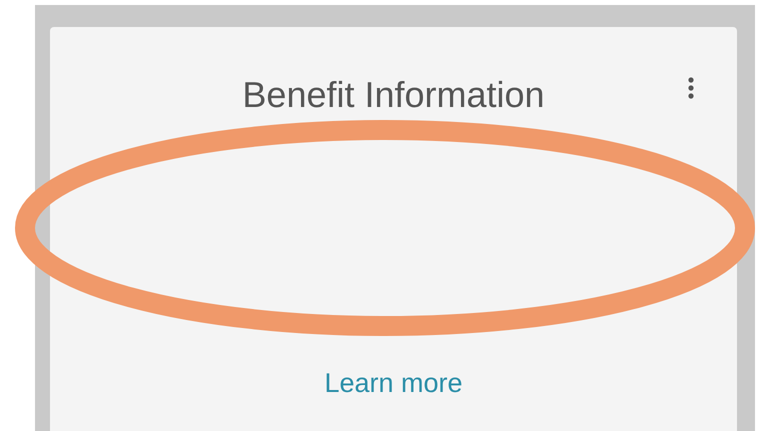  Describe the element at coordinates (393, 95) in the screenshot. I see `card-title: Benefit Information` at that location.